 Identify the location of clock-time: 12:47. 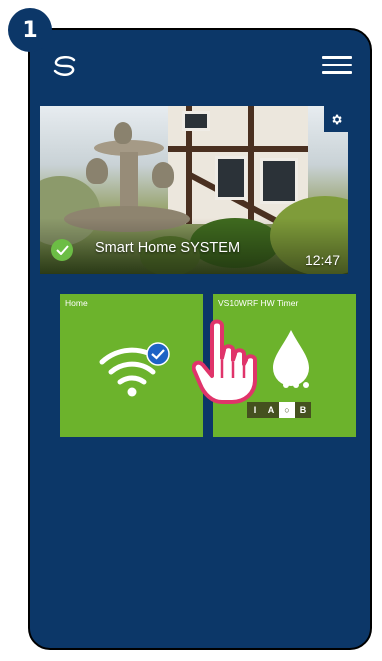
(322, 260).